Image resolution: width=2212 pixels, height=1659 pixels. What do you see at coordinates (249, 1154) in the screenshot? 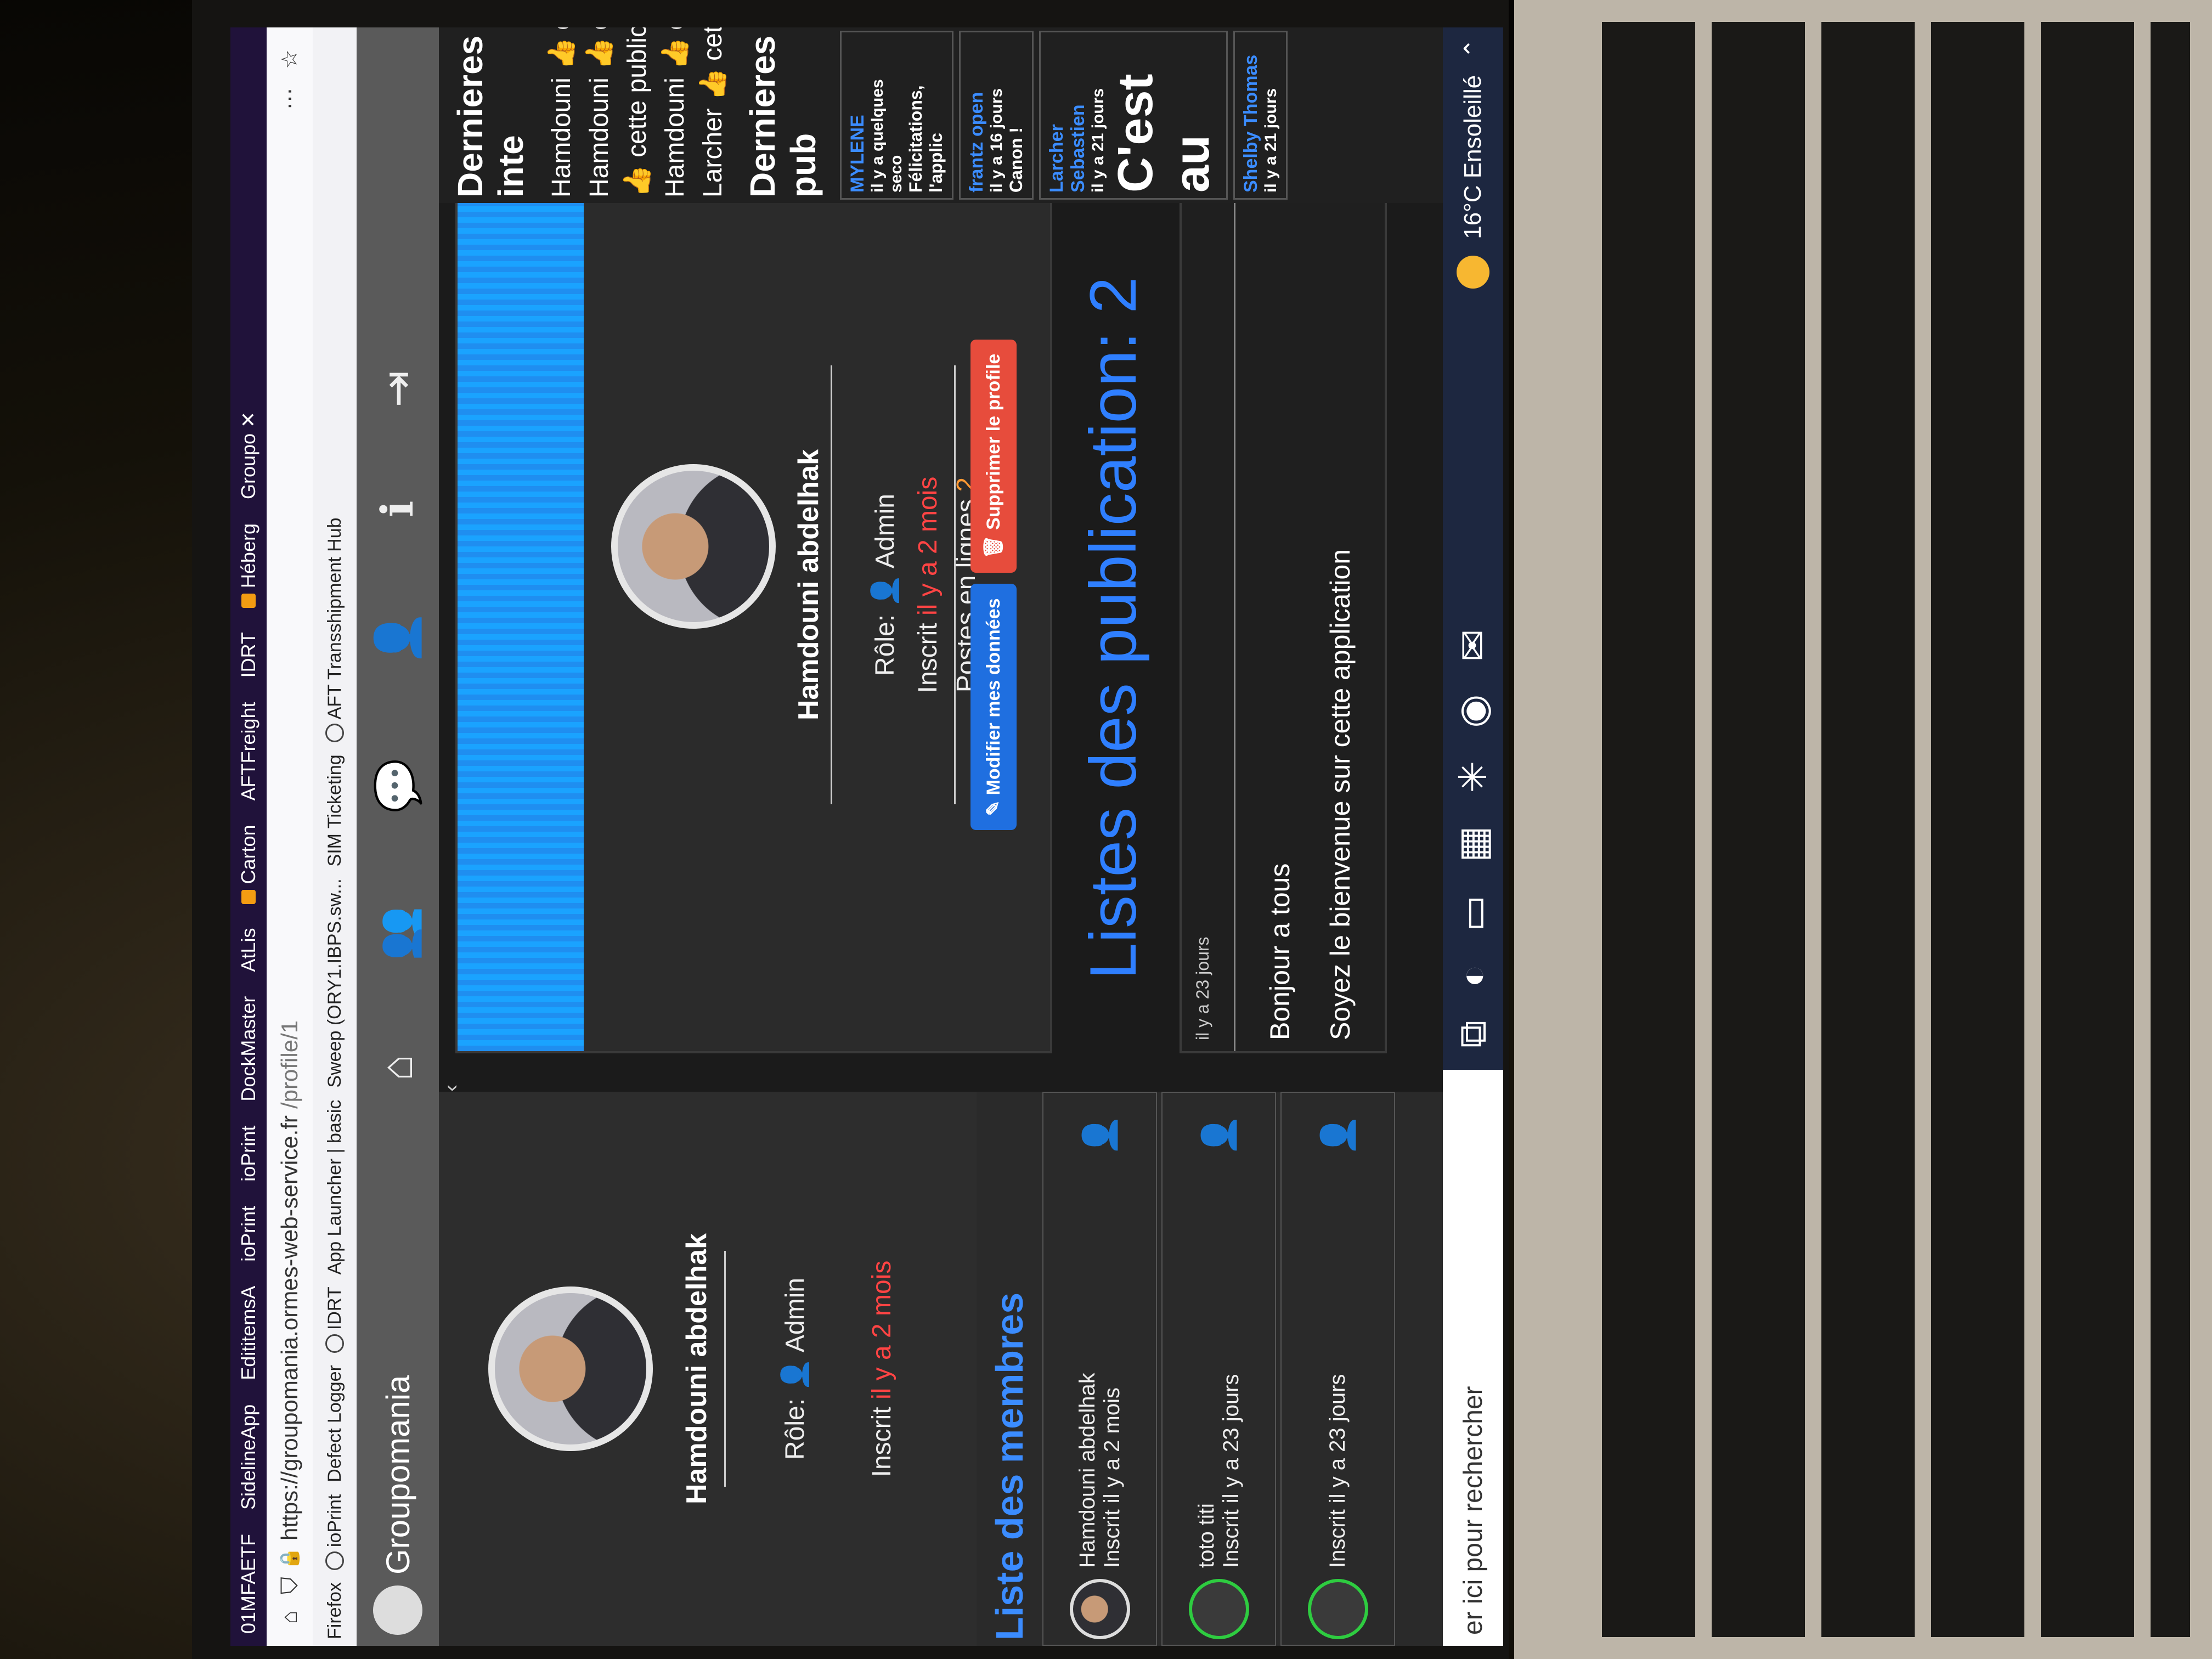
I see `tab-ioprint-2: ioPrint` at bounding box center [249, 1154].